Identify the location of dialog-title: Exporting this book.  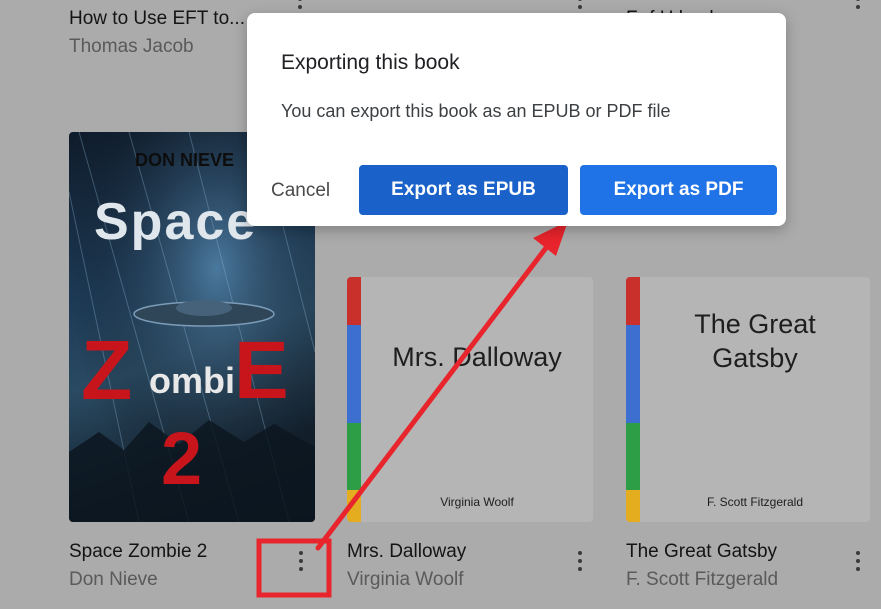
(370, 62).